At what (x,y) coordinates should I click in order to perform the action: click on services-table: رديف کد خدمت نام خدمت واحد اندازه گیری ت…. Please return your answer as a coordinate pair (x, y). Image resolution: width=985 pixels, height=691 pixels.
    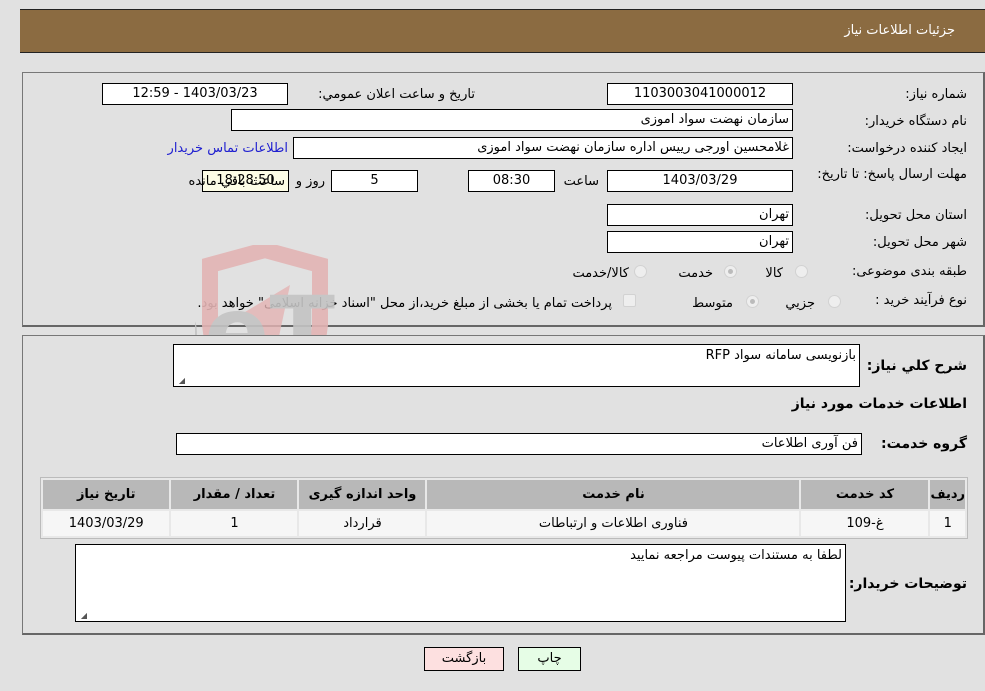
    Looking at the image, I should click on (504, 508).